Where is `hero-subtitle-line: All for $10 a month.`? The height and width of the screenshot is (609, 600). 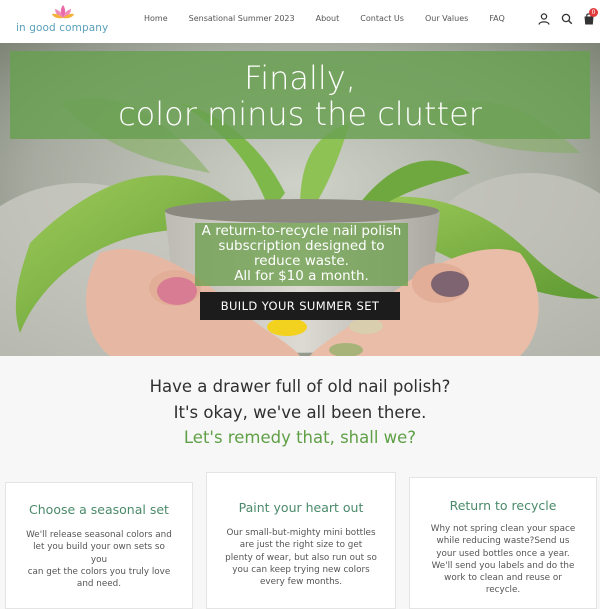
hero-subtitle-line: All for $10 a month. is located at coordinates (301, 276).